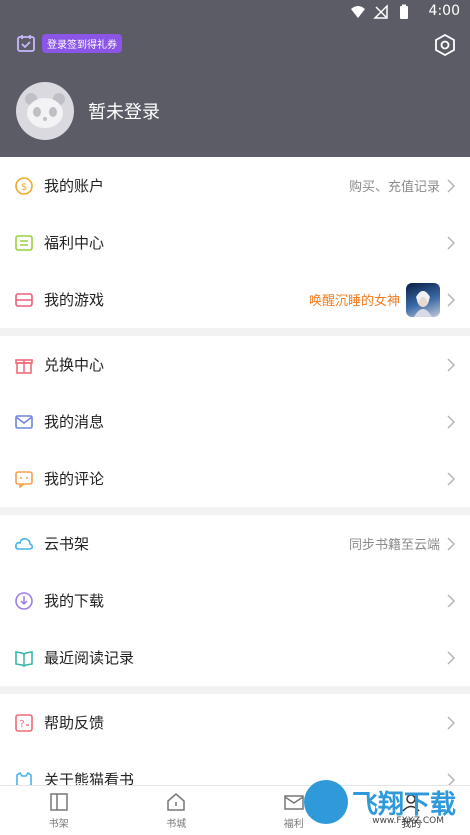 This screenshot has height=835, width=470. I want to click on game-promo-text: 唤醒沉睡的女神, so click(354, 301).